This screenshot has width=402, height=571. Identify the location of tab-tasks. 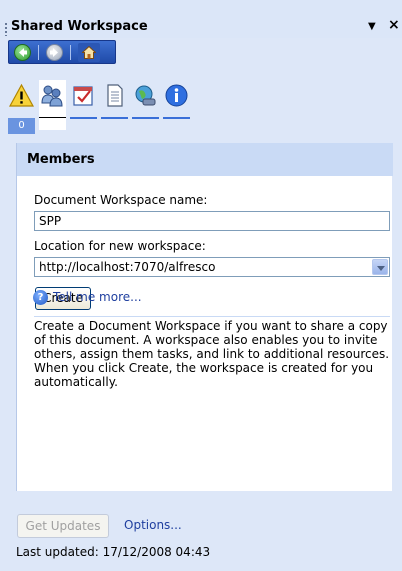
(83, 105).